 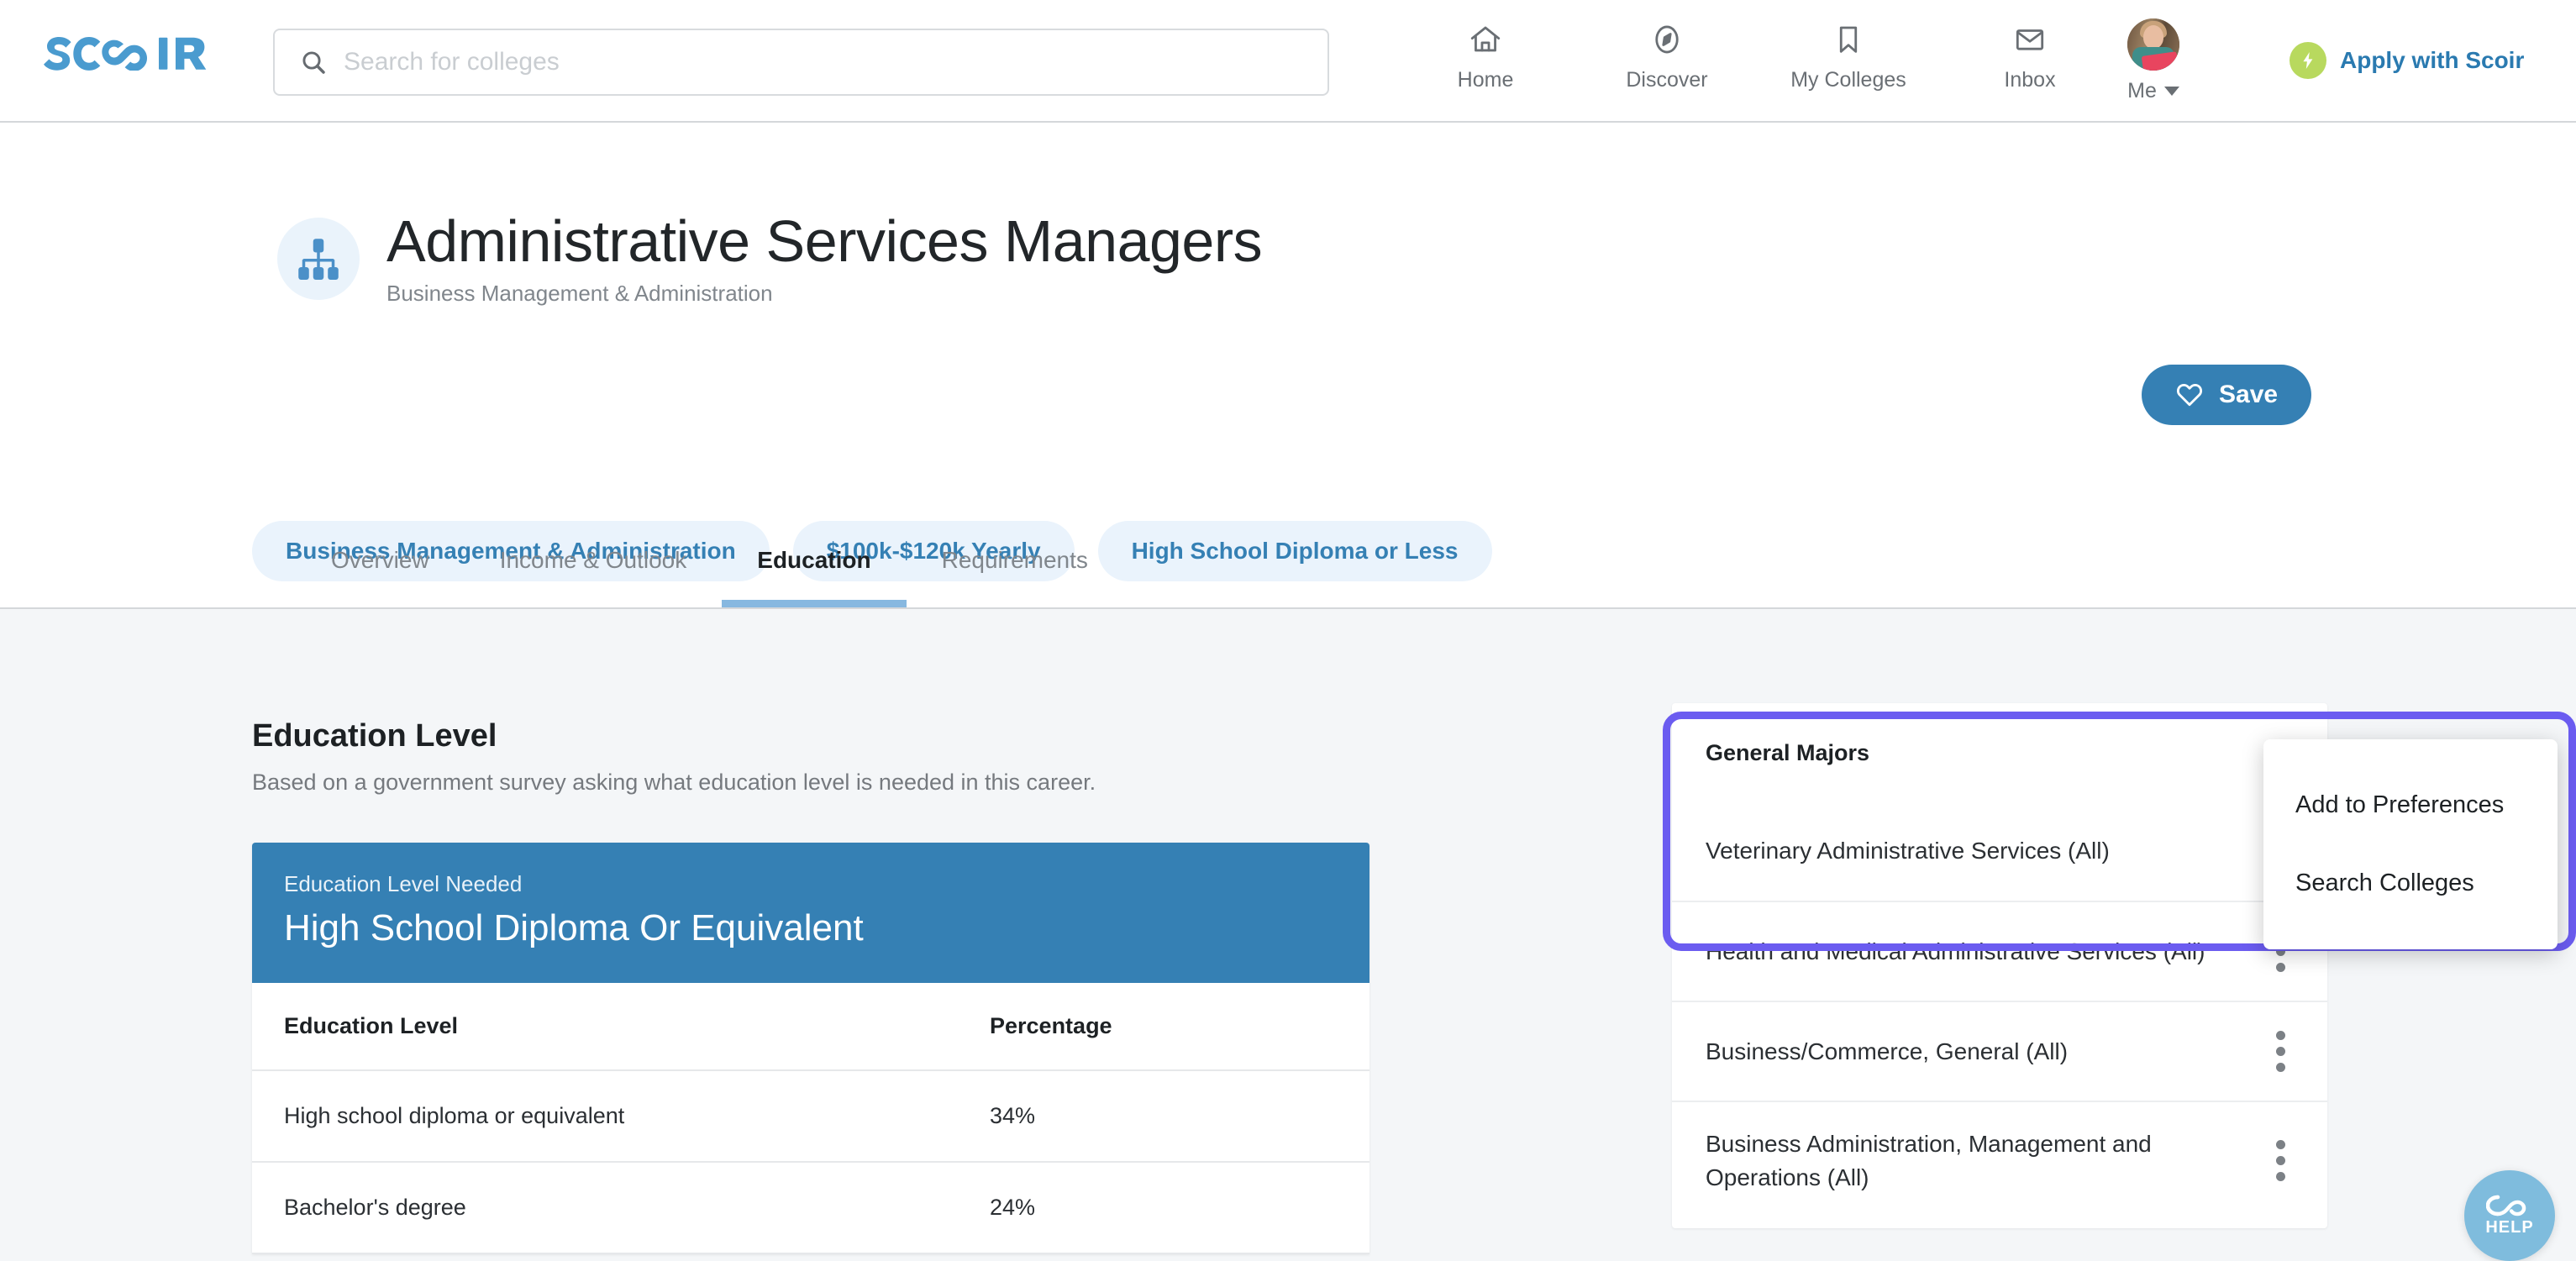 I want to click on apply-label: Apply with Scoir, so click(x=2432, y=60).